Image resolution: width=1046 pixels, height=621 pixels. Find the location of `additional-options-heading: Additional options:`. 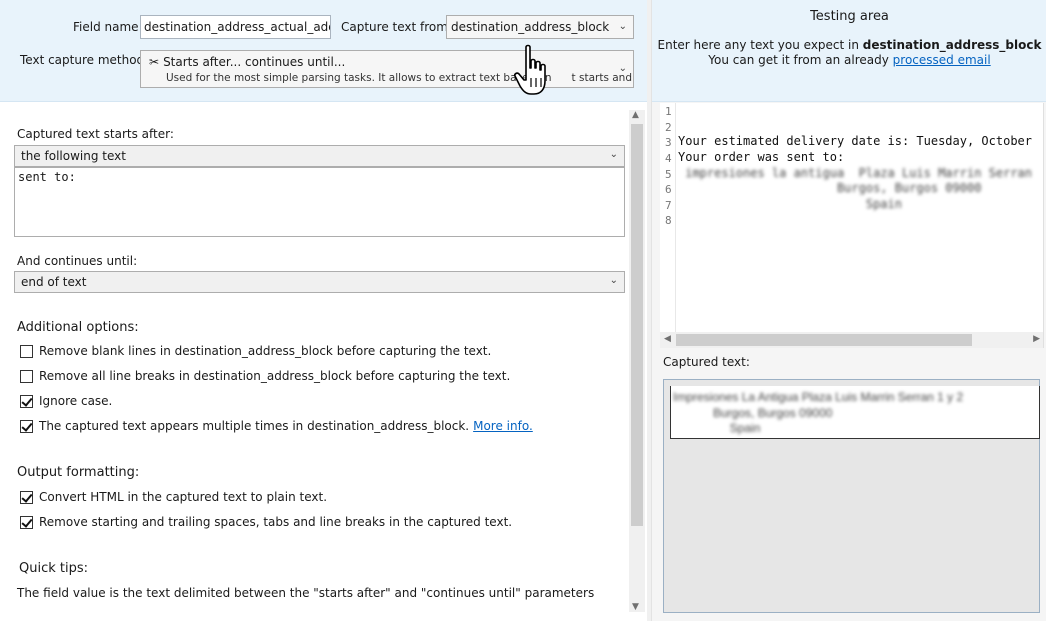

additional-options-heading: Additional options: is located at coordinates (78, 327).